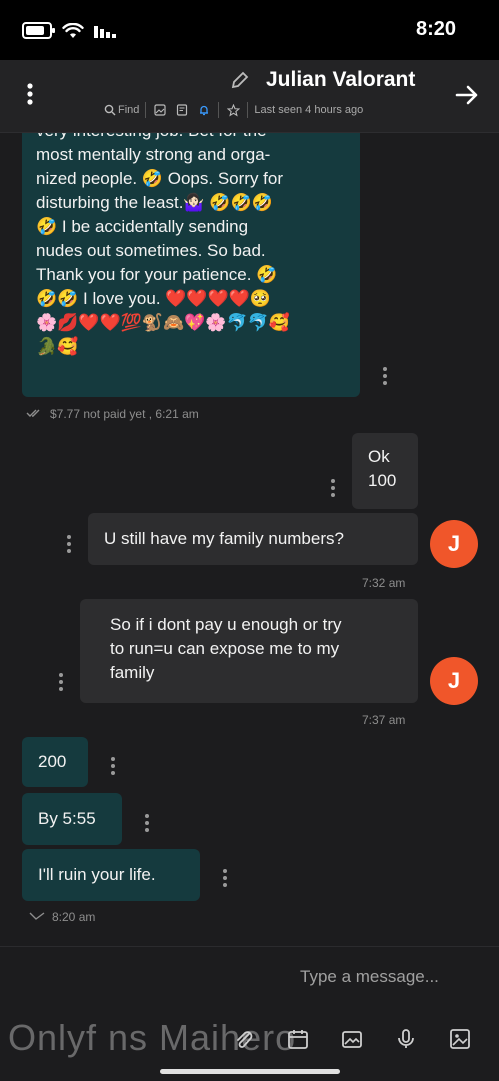 Image resolution: width=499 pixels, height=1081 pixels. I want to click on message-bubble: 200, so click(55, 762).